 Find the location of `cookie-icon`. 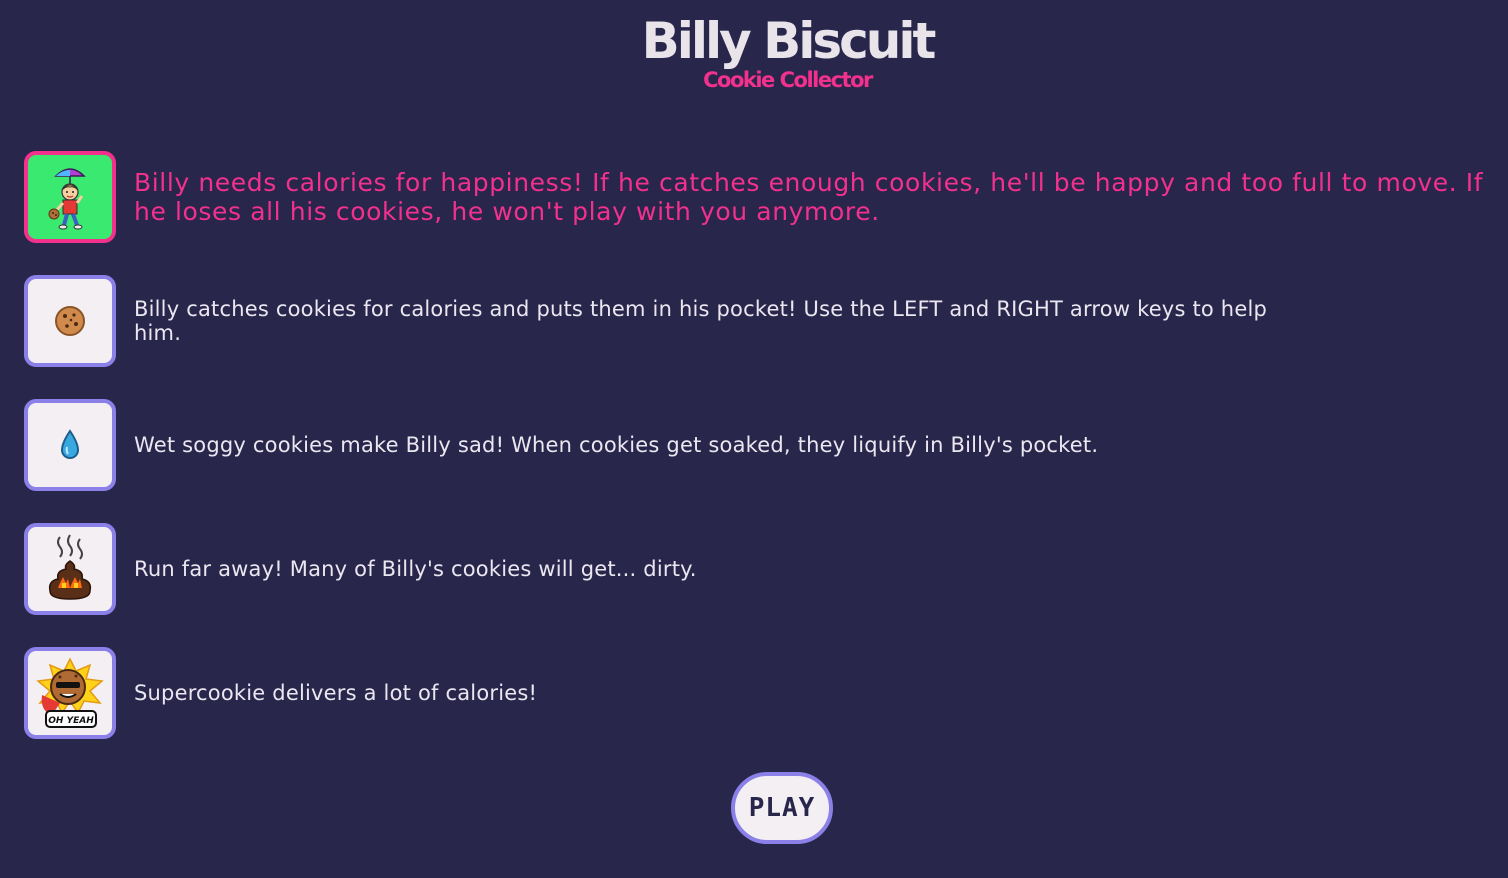

cookie-icon is located at coordinates (70, 321).